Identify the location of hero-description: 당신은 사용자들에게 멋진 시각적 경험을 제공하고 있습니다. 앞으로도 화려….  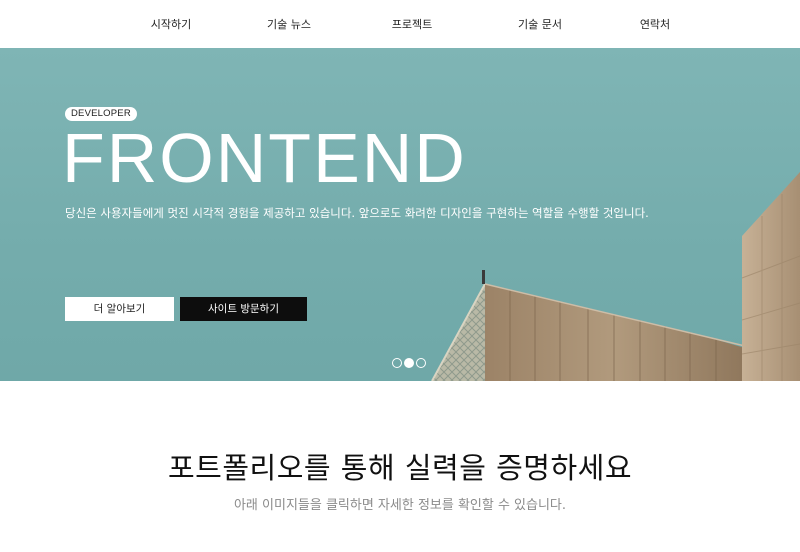
(357, 213).